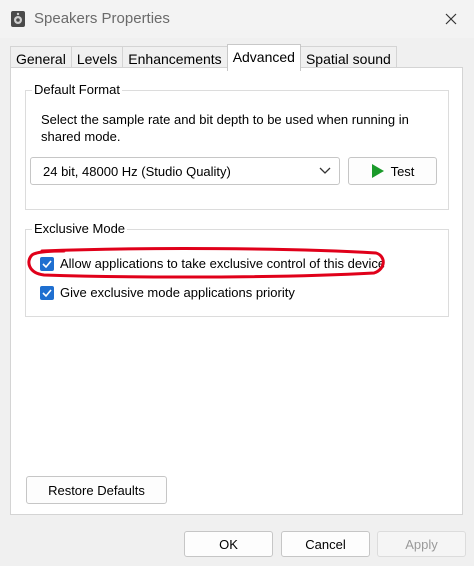 Image resolution: width=474 pixels, height=566 pixels. Describe the element at coordinates (263, 57) in the screenshot. I see `tab-advanced: Advanced` at that location.